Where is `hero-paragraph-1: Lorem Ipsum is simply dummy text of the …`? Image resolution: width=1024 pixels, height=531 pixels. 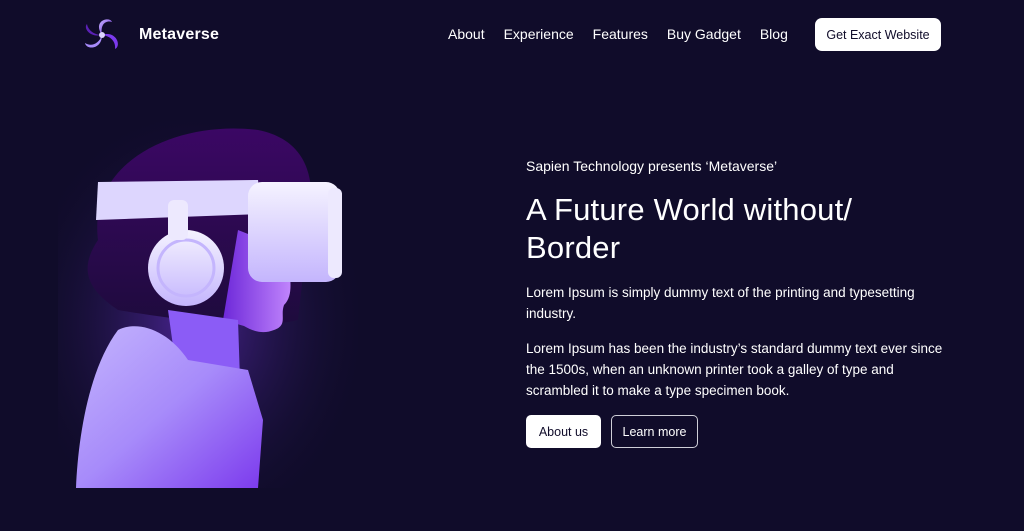 hero-paragraph-1: Lorem Ipsum is simply dummy text of the … is located at coordinates (720, 303).